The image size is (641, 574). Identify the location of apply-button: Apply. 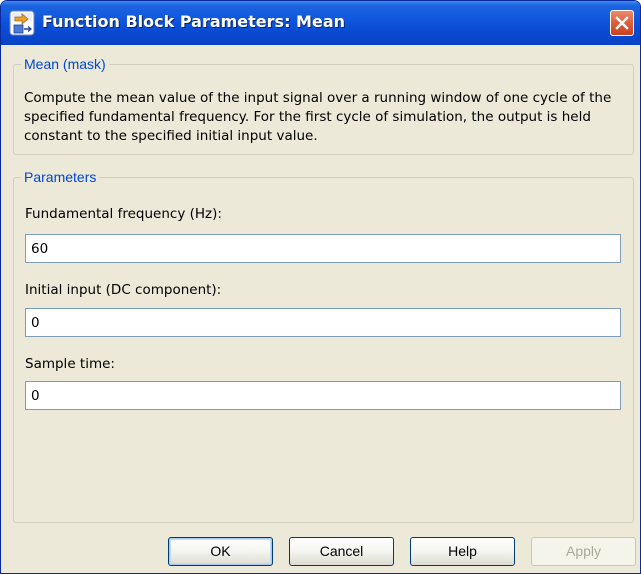
(583, 551).